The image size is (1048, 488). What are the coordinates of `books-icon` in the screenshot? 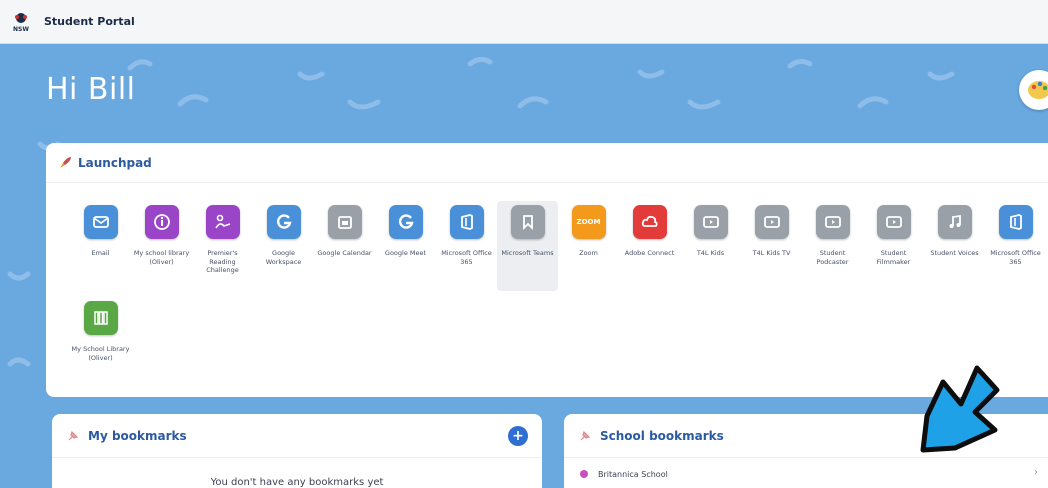 It's located at (100, 318).